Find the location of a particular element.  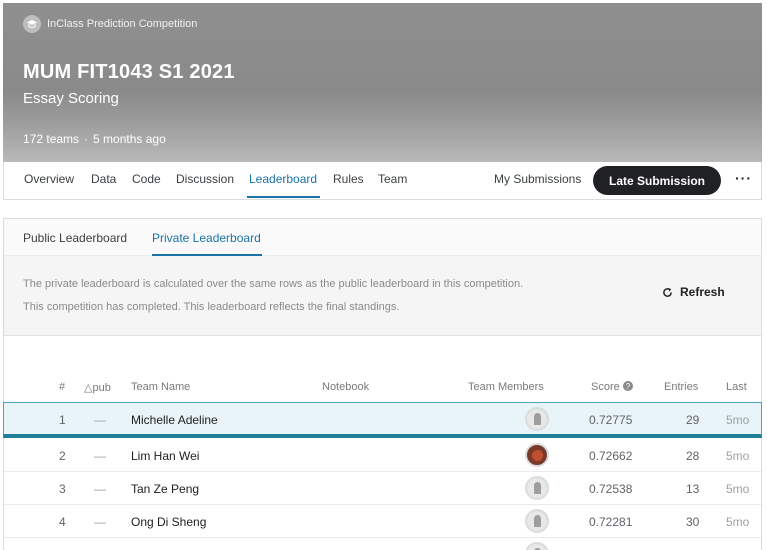

col-rank: # is located at coordinates (62, 387).